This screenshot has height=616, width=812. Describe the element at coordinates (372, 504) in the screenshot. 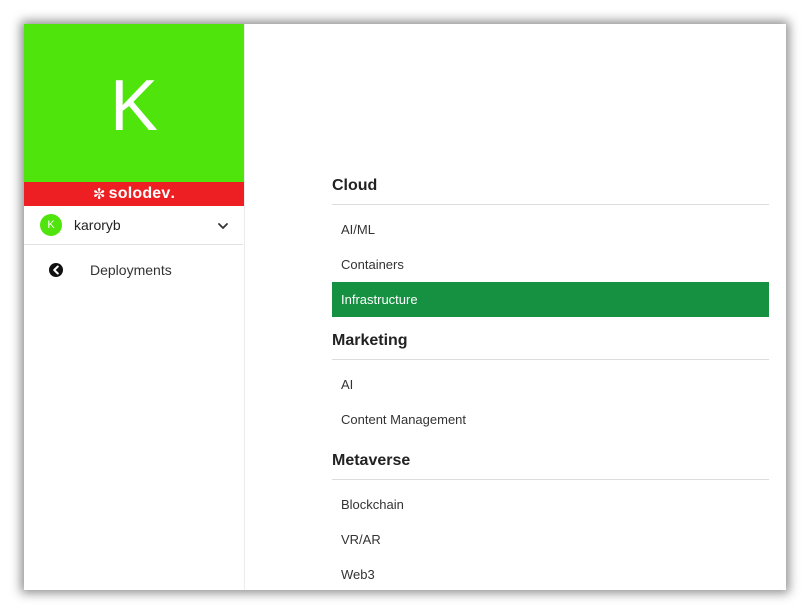

I see `menu-item-label: Blockchain` at that location.